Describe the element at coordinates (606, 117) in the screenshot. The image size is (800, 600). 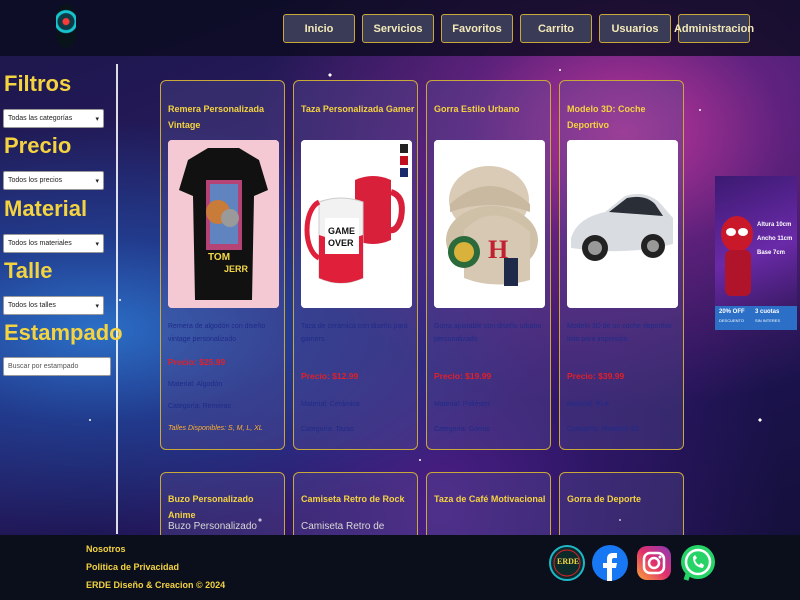
I see `product-title: Modelo 3D: Coche Deportivo` at that location.